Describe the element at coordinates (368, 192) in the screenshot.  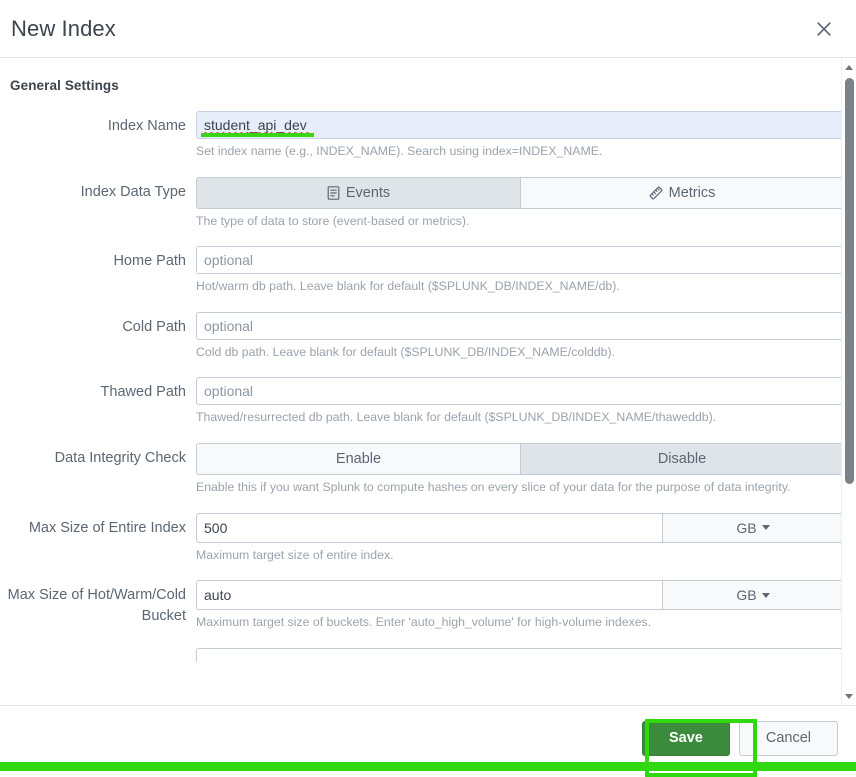
I see `index-data-type-option-events-label: Events` at that location.